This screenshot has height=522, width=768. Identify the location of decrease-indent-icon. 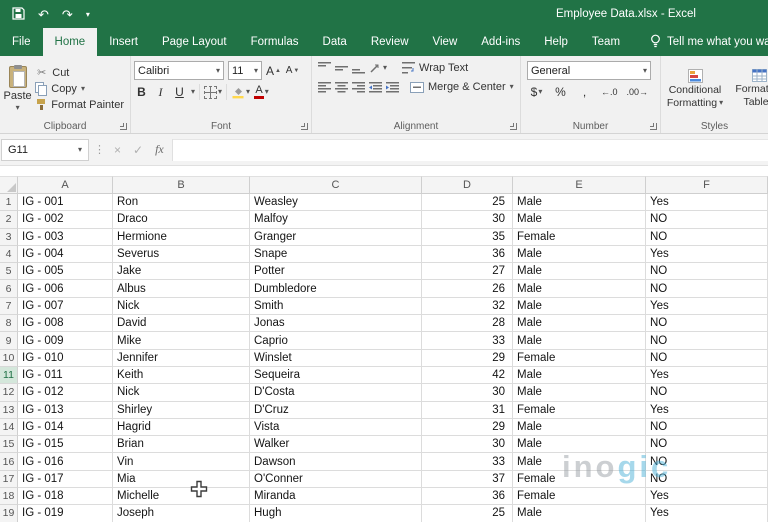
(375, 87).